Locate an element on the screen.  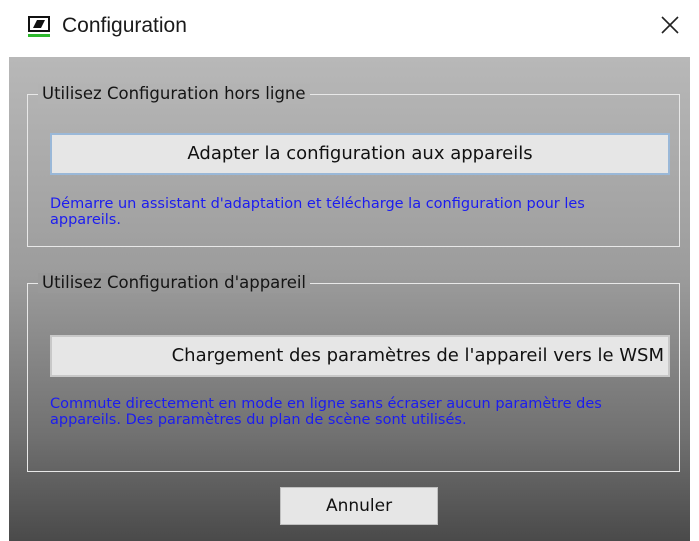
close-icon is located at coordinates (670, 27).